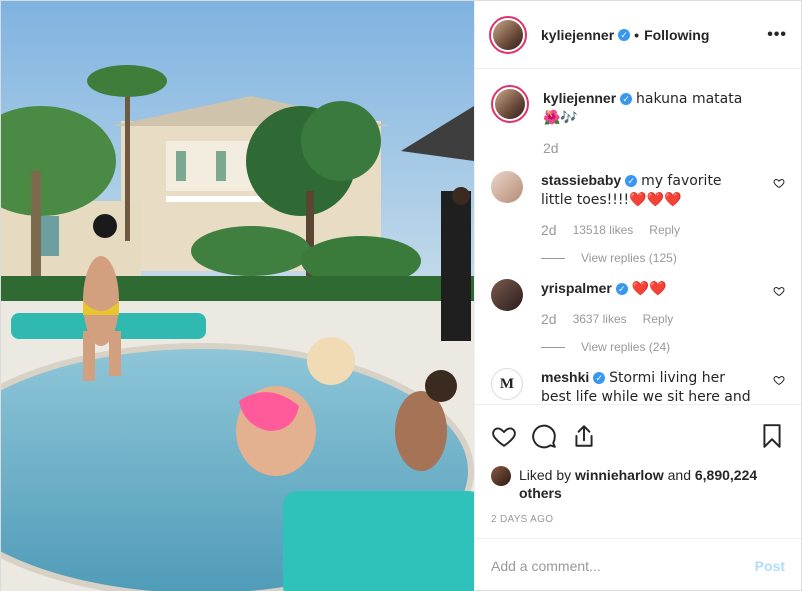 The image size is (802, 591). Describe the element at coordinates (581, 180) in the screenshot. I see `comment-username: stassiebaby` at that location.